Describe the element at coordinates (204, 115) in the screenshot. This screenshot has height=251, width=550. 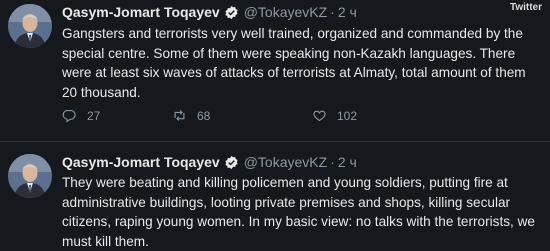
I see `retweet-count: 68` at that location.